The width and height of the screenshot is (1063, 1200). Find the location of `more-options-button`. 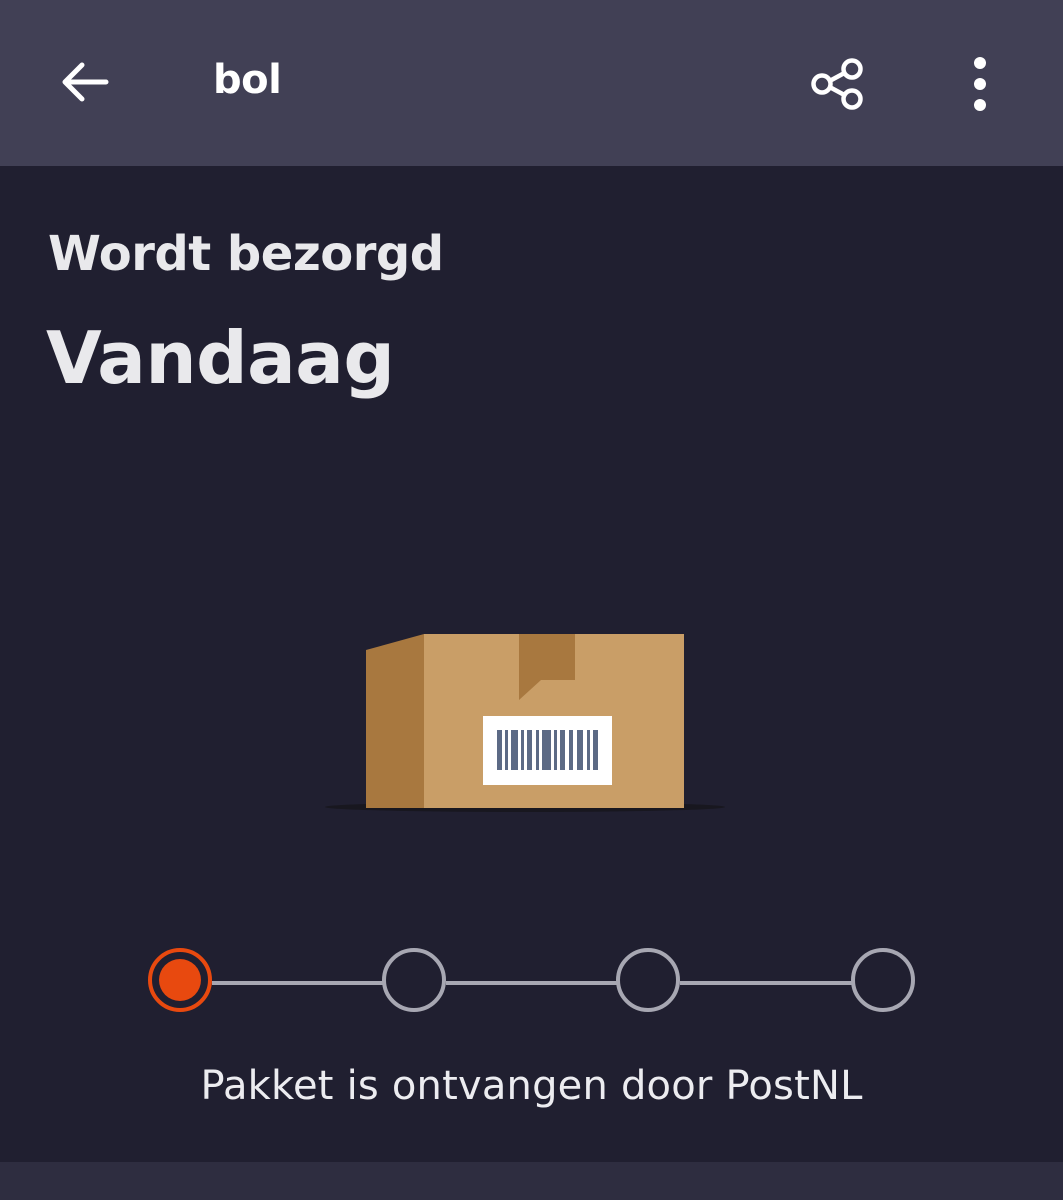

more-options-button is located at coordinates (980, 84).